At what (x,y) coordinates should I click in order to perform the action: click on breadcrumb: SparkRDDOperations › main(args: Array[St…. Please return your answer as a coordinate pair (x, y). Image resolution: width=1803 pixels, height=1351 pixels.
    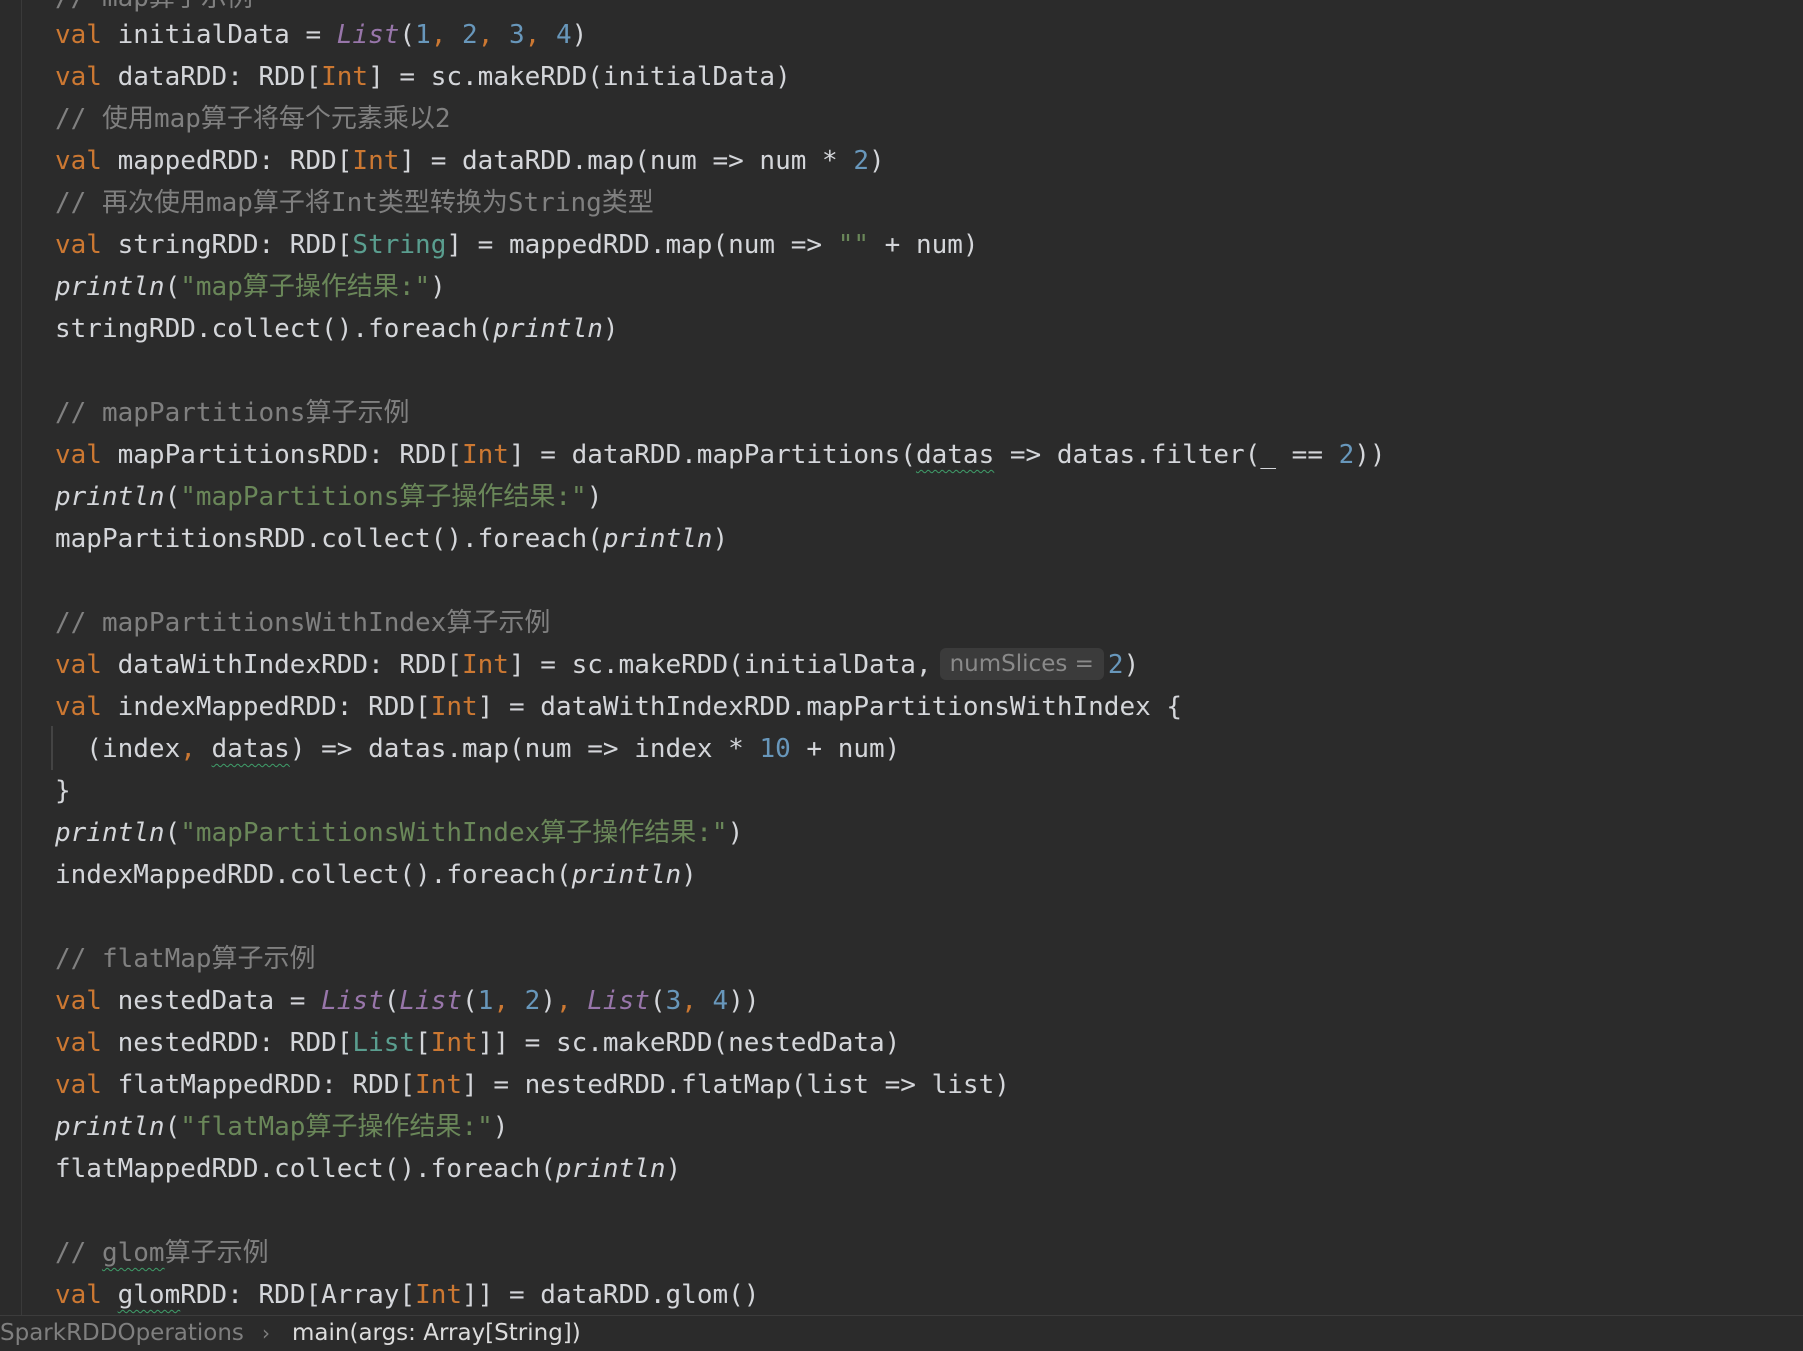
    Looking at the image, I should click on (901, 1333).